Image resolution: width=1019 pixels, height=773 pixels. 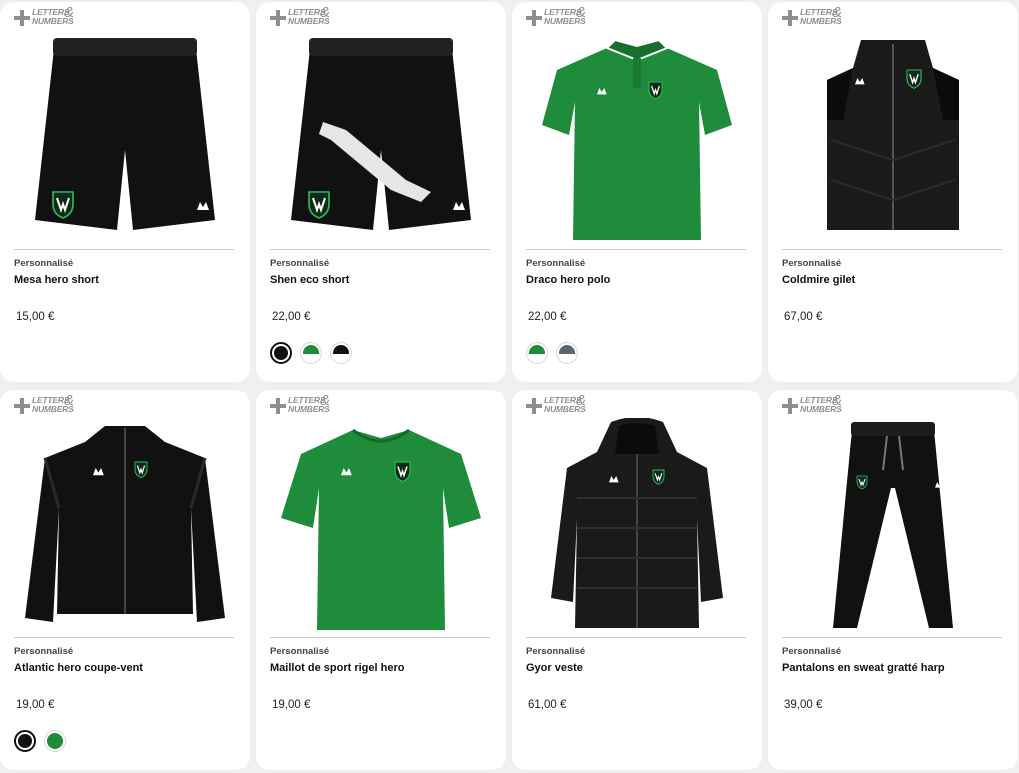 What do you see at coordinates (863, 668) in the screenshot?
I see `product-name: Pantalons en sweat gratté harp` at bounding box center [863, 668].